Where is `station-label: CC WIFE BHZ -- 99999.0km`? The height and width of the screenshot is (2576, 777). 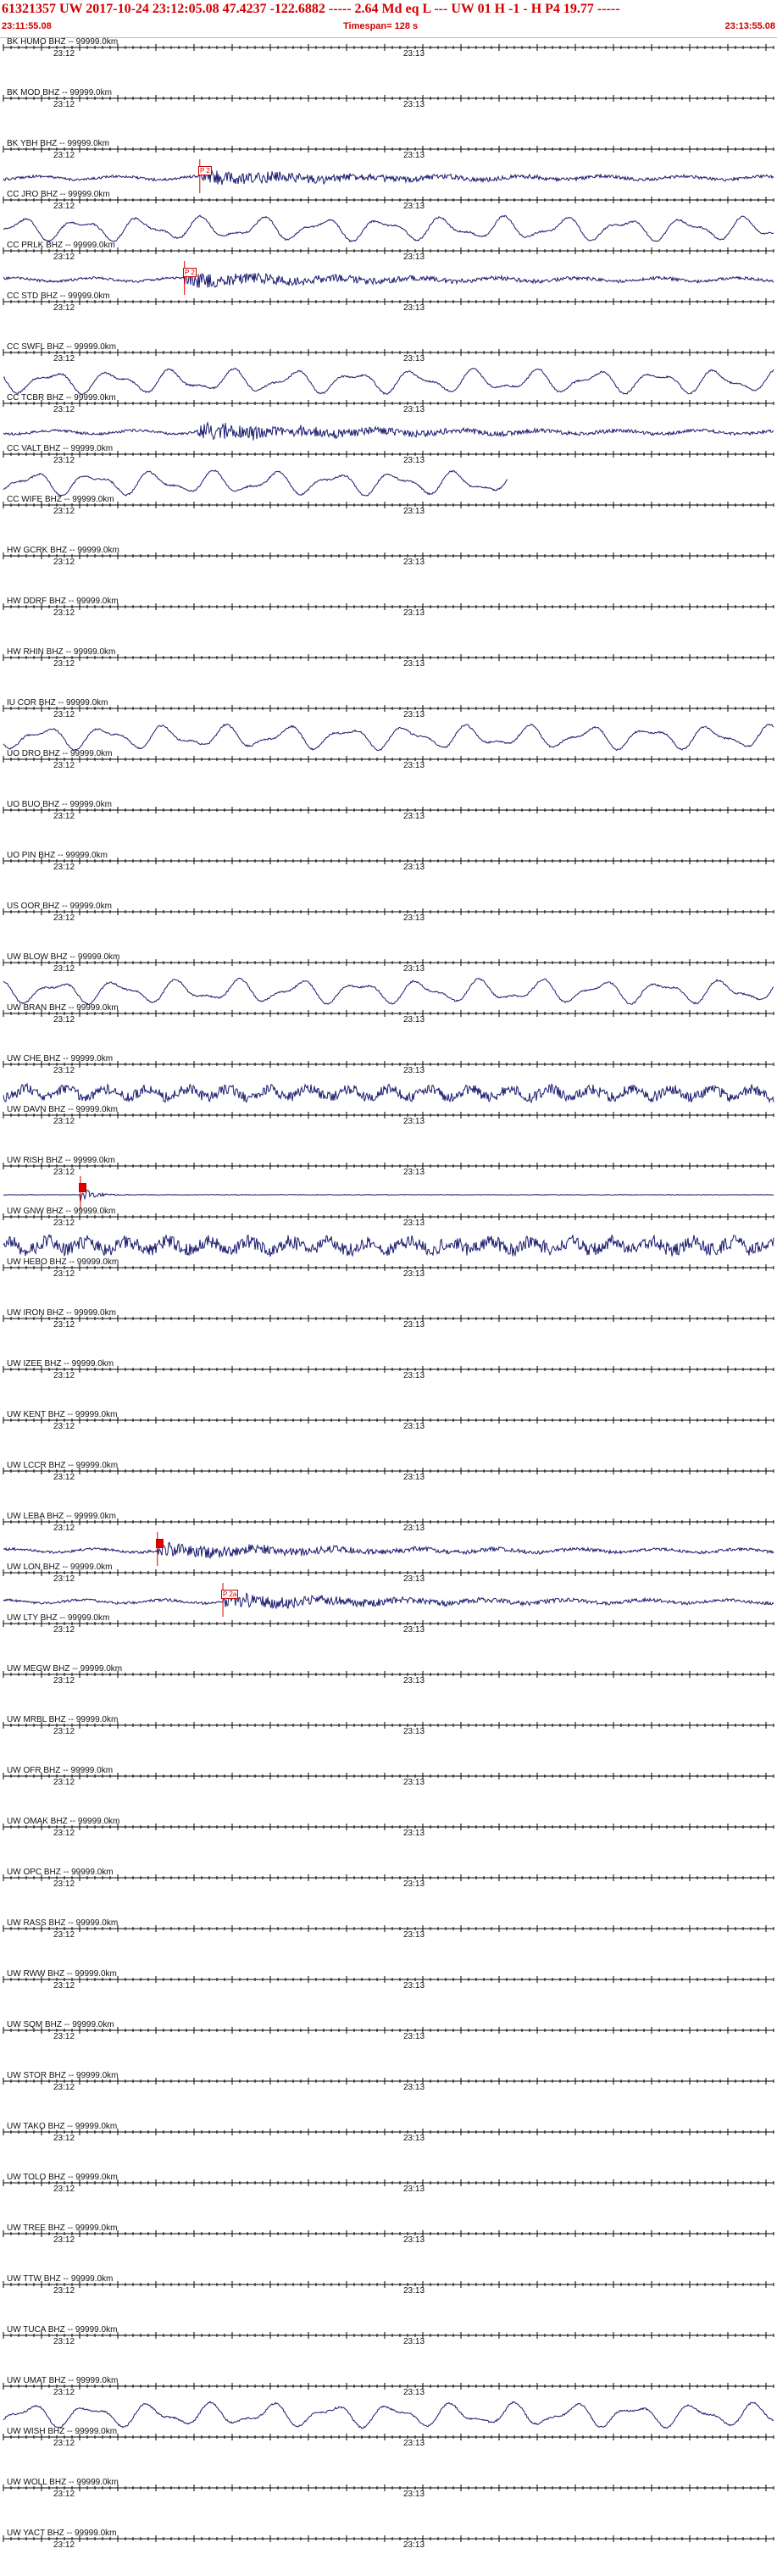 station-label: CC WIFE BHZ -- 99999.0km is located at coordinates (60, 499).